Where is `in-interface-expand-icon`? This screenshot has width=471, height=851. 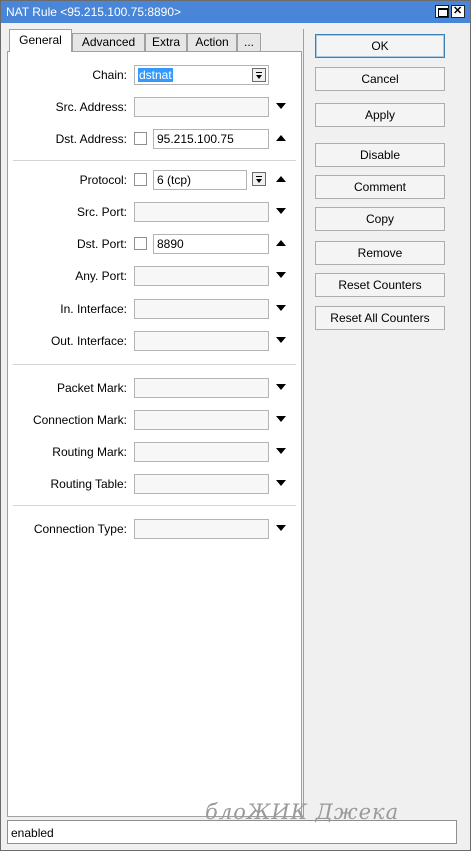
in-interface-expand-icon is located at coordinates (281, 308).